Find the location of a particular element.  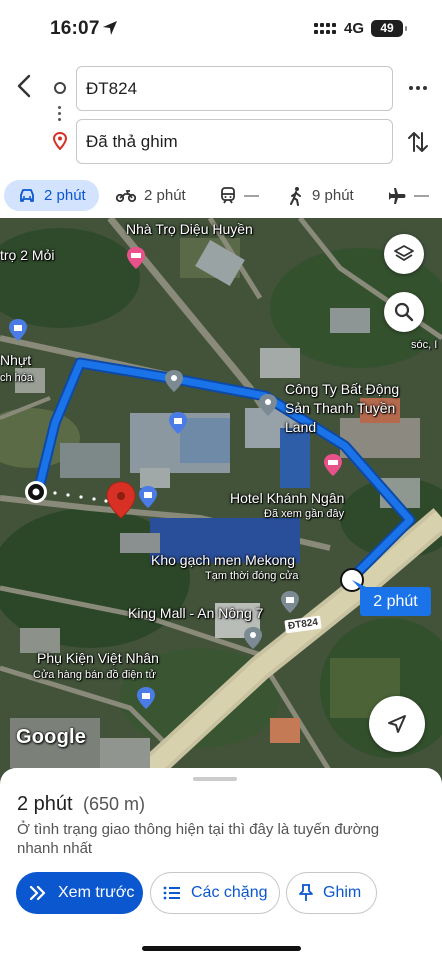

hotel-poi-icon is located at coordinates (136, 258).